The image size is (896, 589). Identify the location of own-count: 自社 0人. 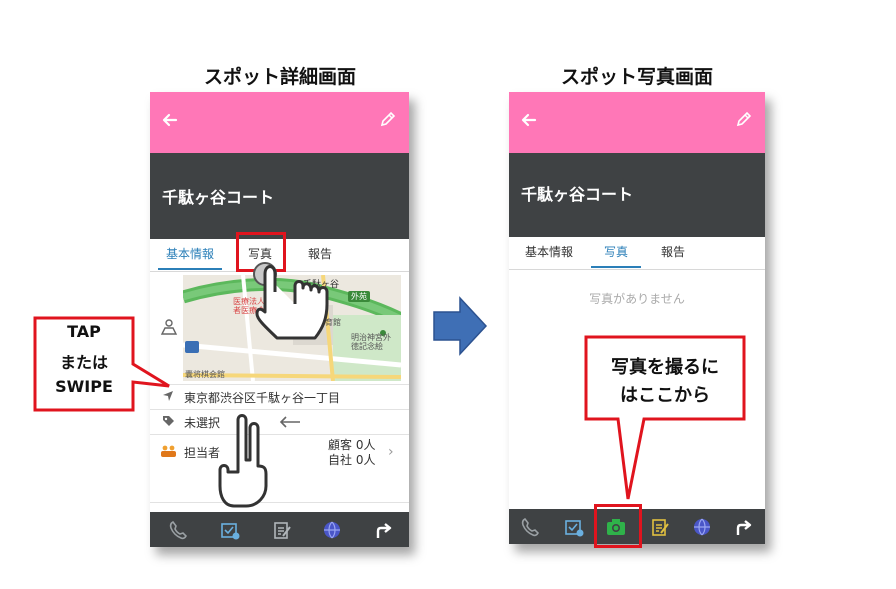
(352, 460).